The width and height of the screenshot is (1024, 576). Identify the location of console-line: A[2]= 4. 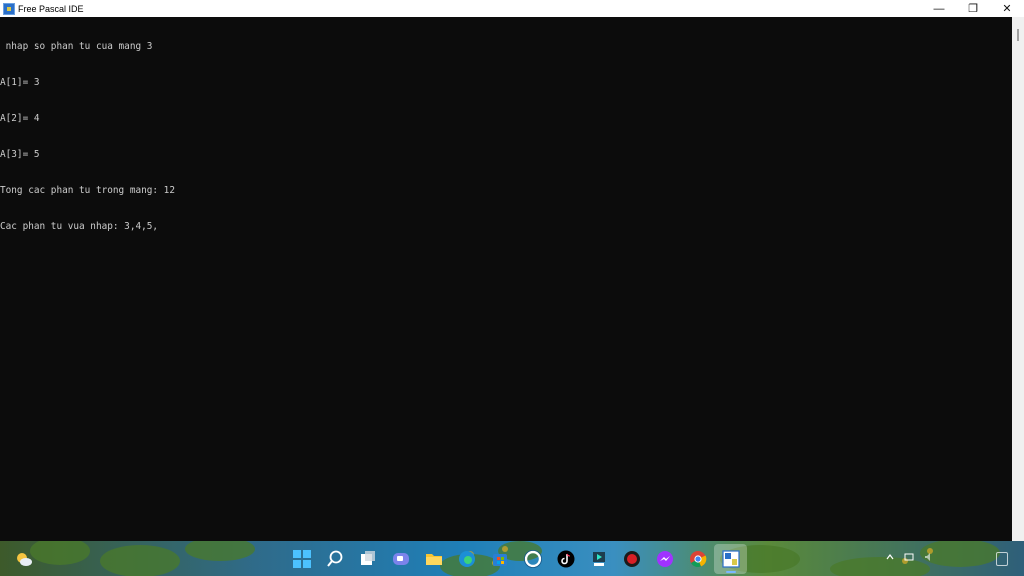
(20, 118).